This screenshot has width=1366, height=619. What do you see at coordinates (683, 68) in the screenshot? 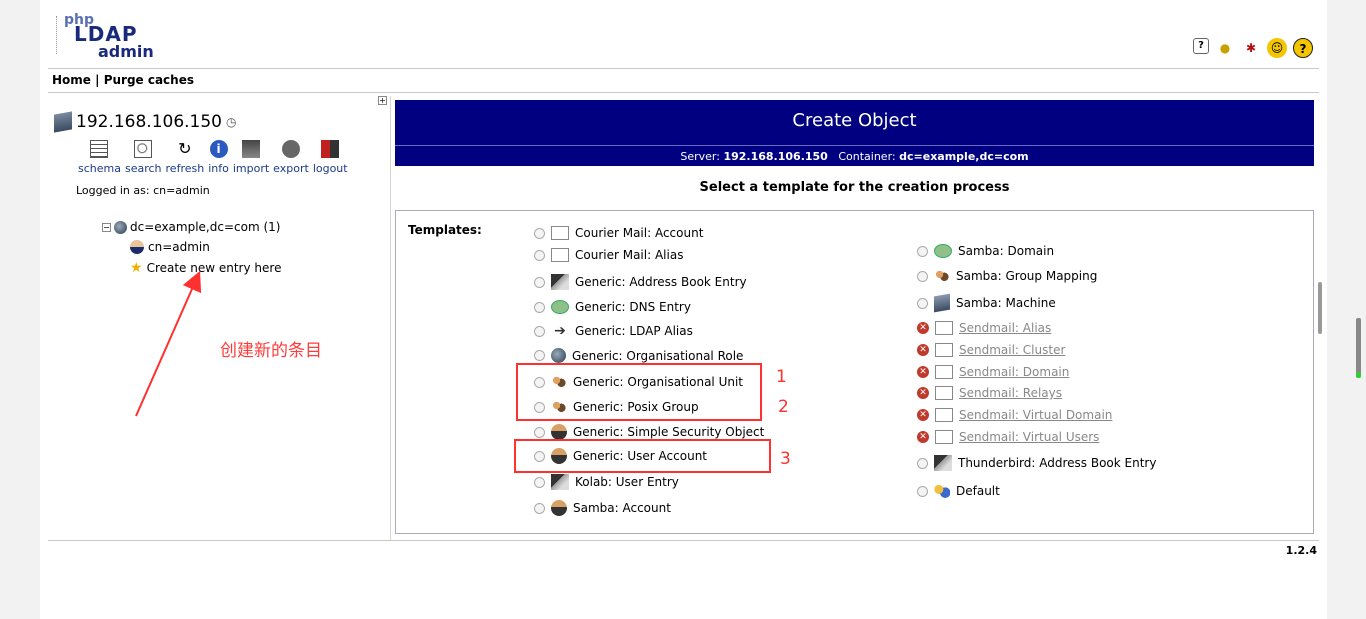
I see `header-divider` at bounding box center [683, 68].